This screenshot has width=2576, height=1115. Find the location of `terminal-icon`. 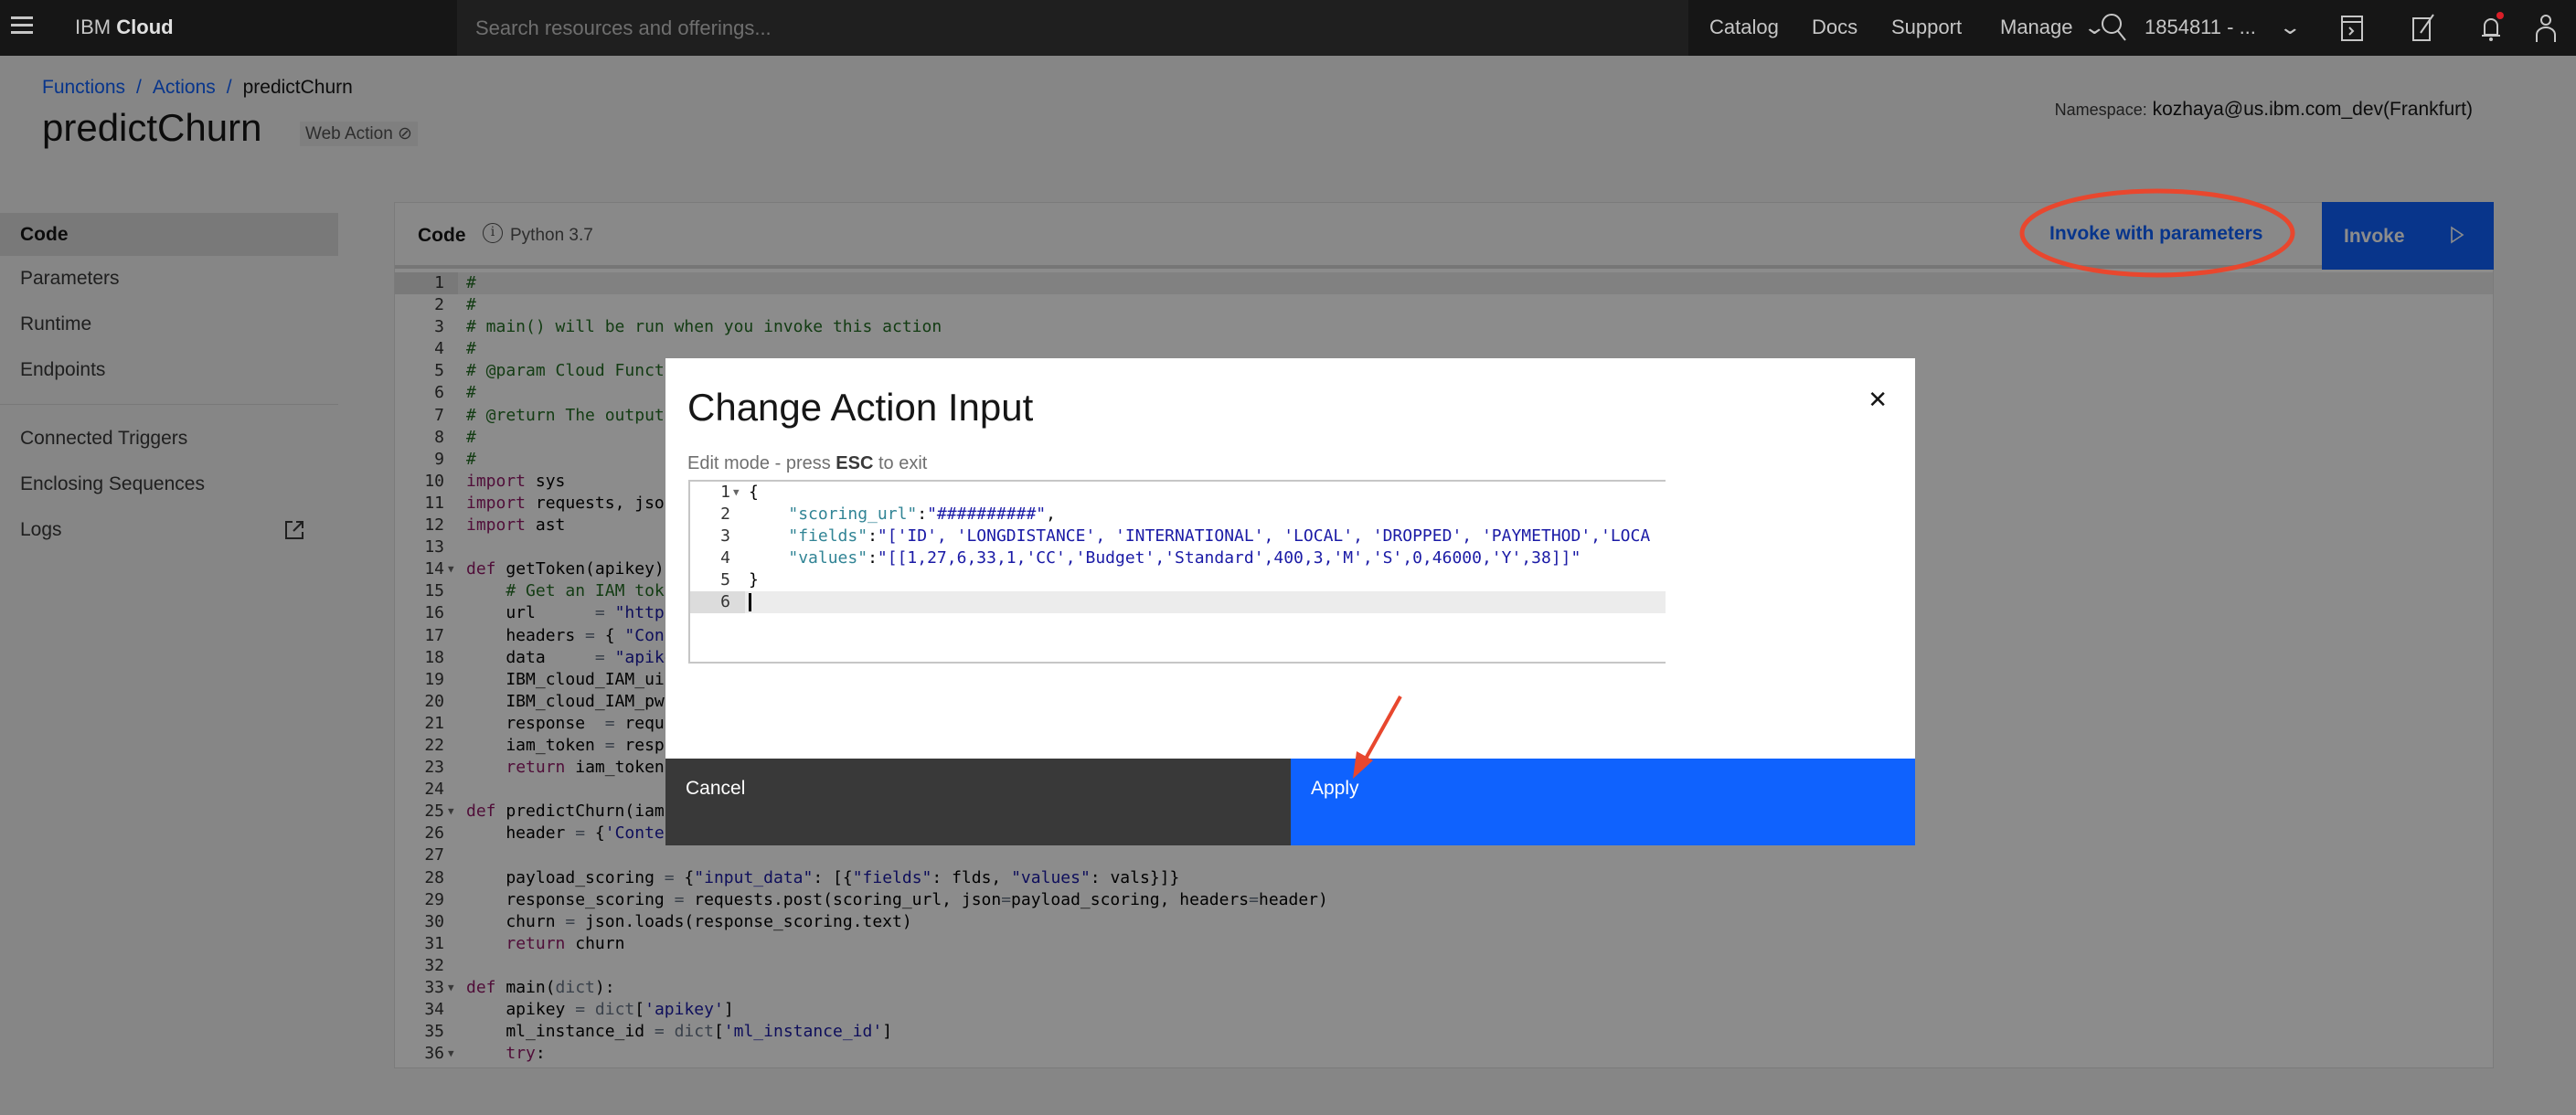

terminal-icon is located at coordinates (2352, 27).